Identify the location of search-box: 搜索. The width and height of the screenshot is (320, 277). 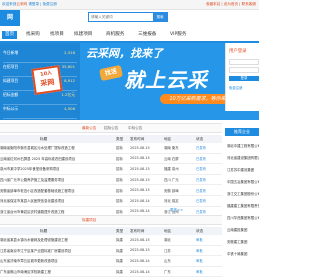
(128, 17).